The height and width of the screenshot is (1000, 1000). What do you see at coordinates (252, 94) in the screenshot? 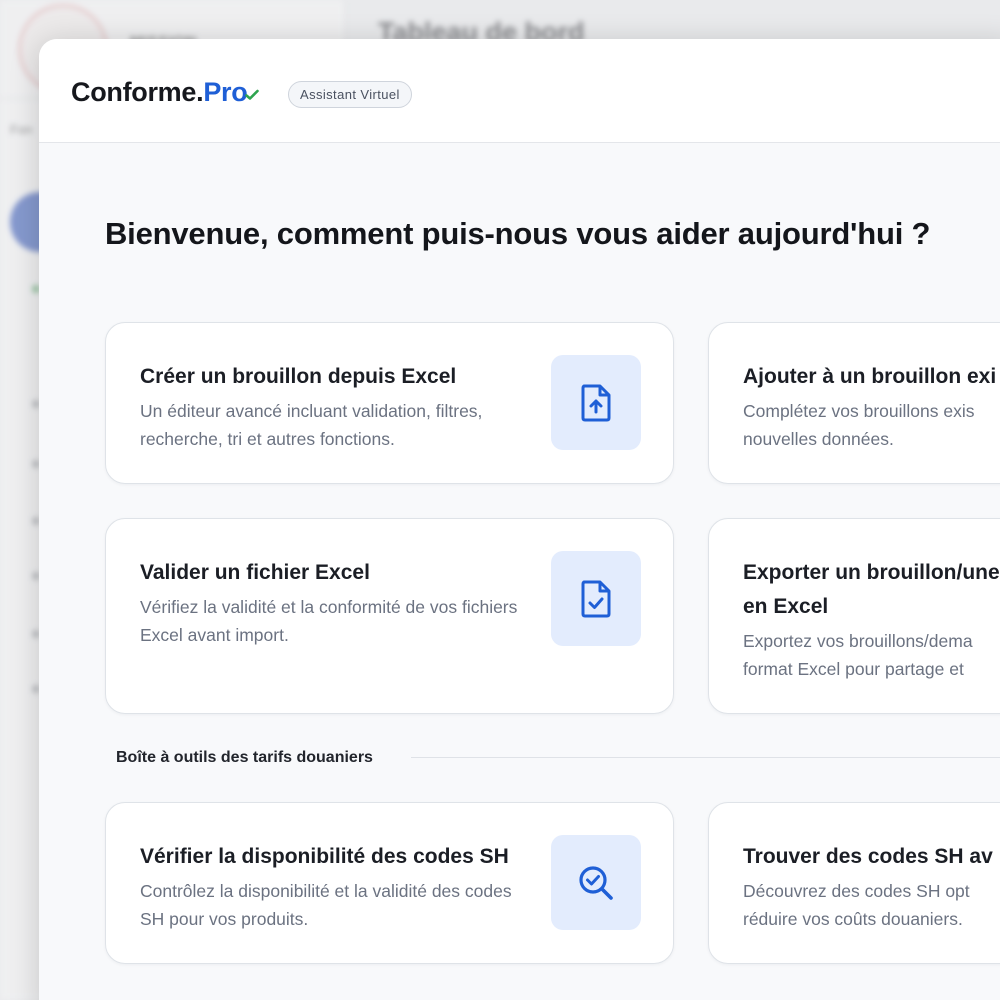
I see `brand-check-icon` at bounding box center [252, 94].